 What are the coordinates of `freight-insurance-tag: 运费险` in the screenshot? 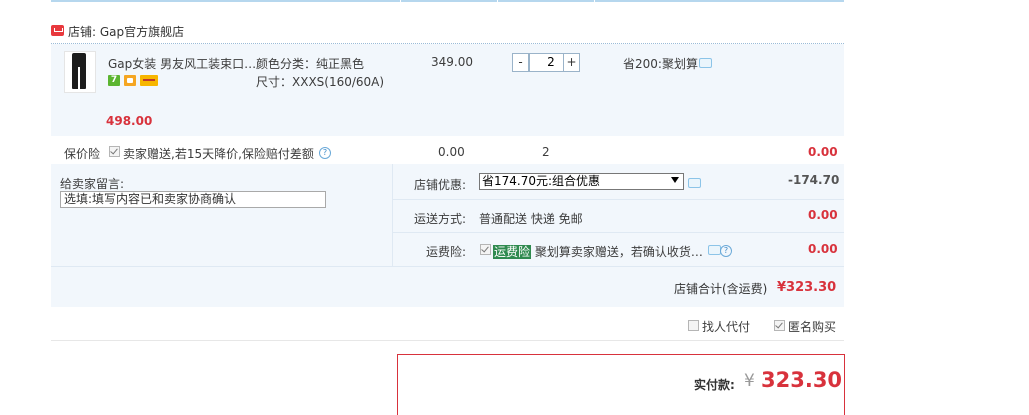 It's located at (512, 252).